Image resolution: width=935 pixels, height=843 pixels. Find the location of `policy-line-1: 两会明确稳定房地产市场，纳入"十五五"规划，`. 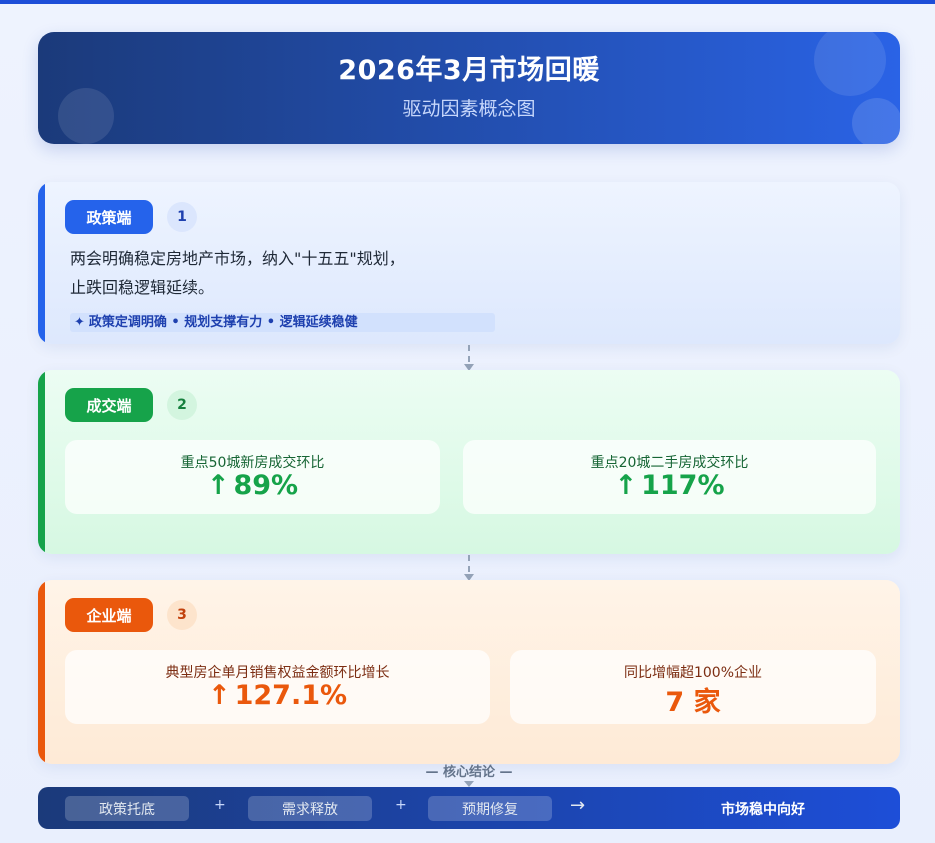

policy-line-1: 两会明确稳定房地产市场，纳入"十五五"规划， is located at coordinates (237, 258).